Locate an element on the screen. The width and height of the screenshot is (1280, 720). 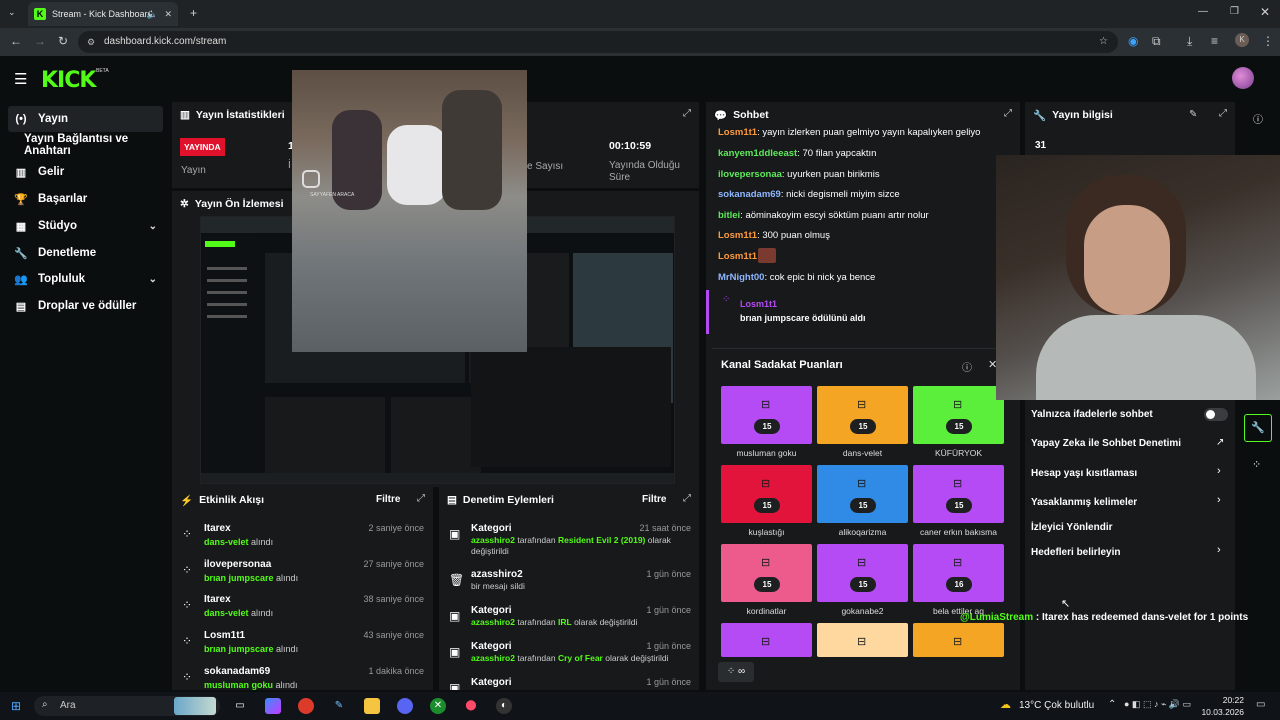
chat-message: ilovepersonaa: uyurken puan birikmis is located at coordinates (799, 174).